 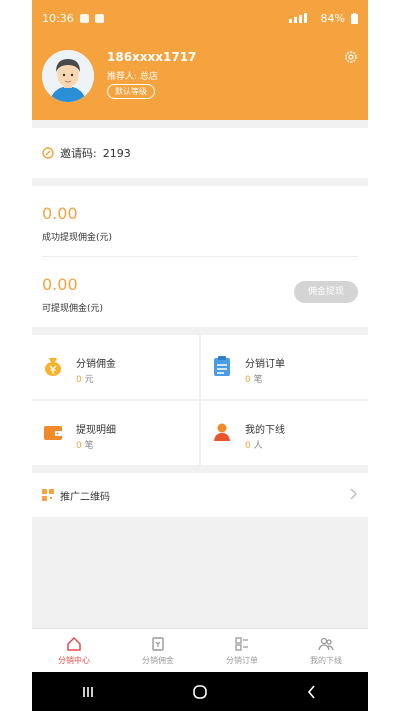 I want to click on invite-code: 2193, so click(x=116, y=153).